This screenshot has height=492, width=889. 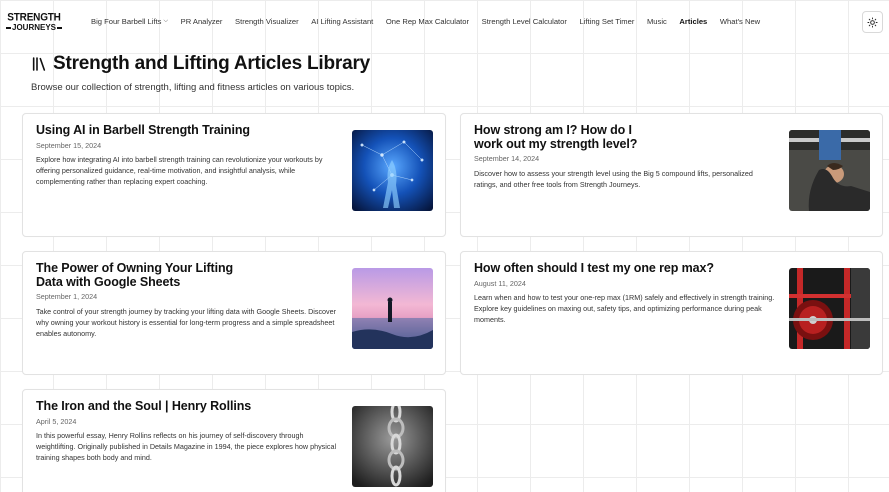 What do you see at coordinates (39, 64) in the screenshot?
I see `library-icon` at bounding box center [39, 64].